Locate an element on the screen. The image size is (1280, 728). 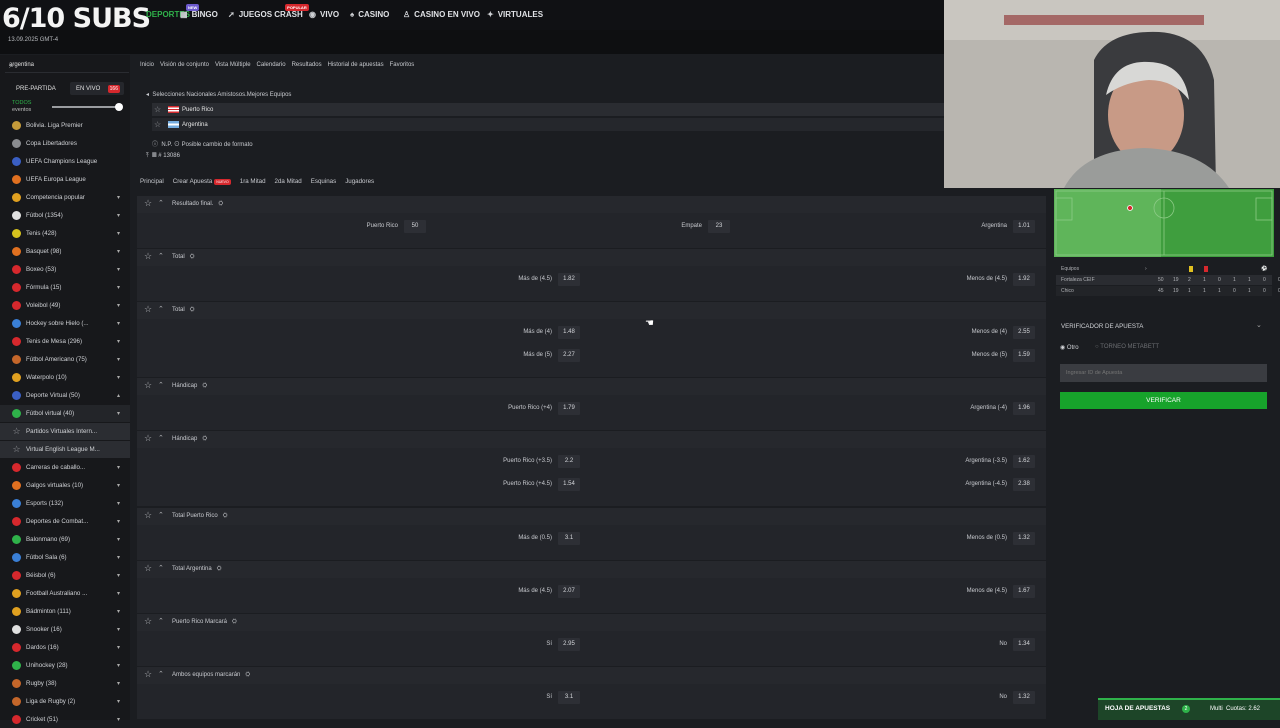
market-header: ☆ ⌃ Resultado final. ⛭ is located at coordinates (591, 204).